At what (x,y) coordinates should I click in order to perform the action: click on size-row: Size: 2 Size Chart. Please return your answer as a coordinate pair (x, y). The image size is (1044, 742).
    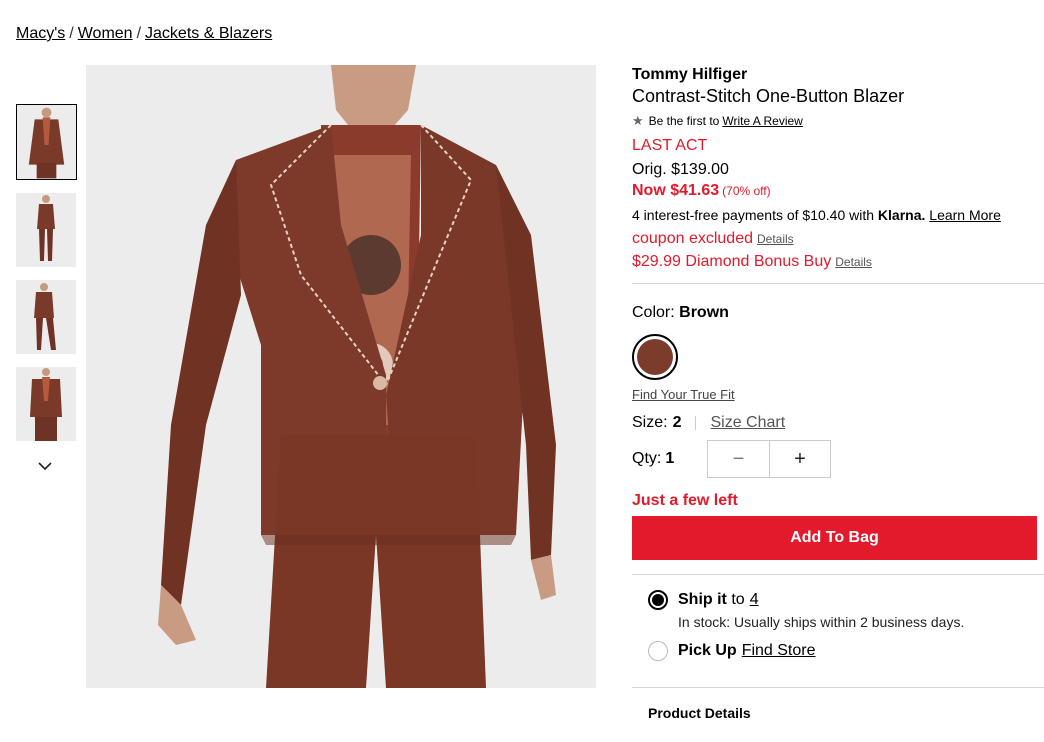
    Looking at the image, I should click on (838, 423).